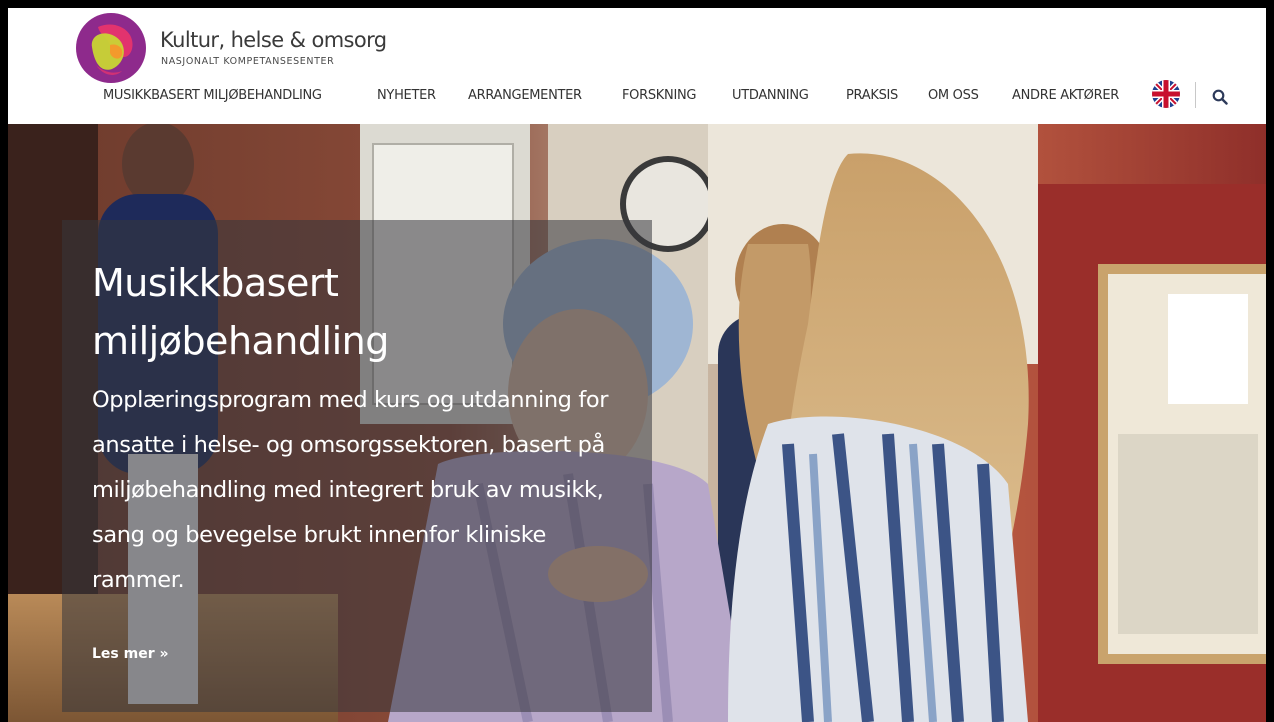  I want to click on nav-item-forskning: FORSKNING, so click(659, 95).